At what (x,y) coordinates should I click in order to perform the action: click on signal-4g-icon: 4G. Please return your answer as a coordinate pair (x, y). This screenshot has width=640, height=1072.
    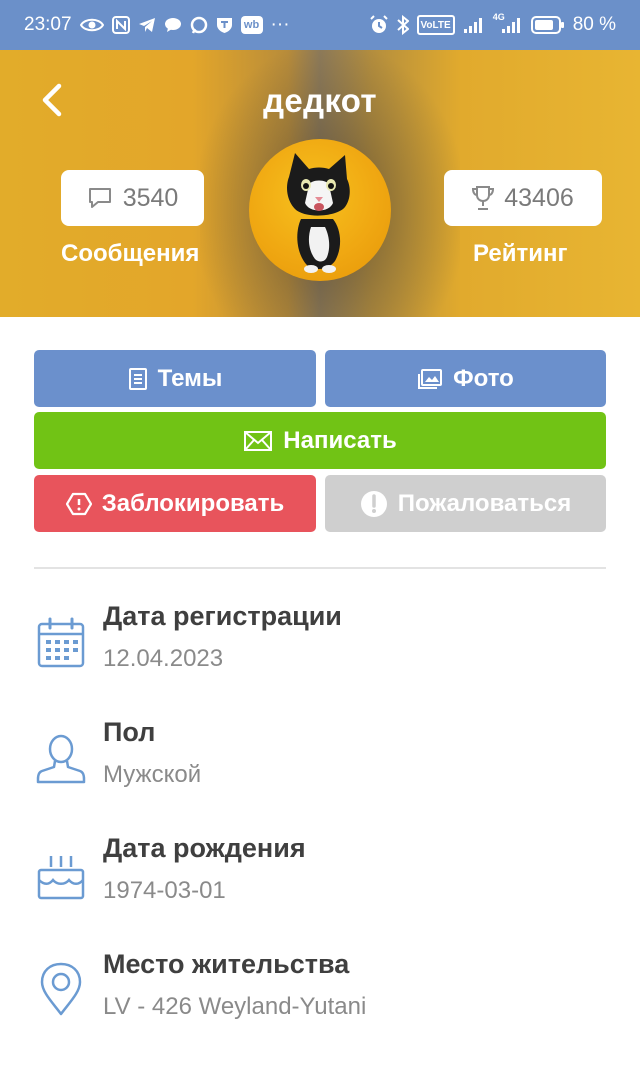
    Looking at the image, I should click on (508, 23).